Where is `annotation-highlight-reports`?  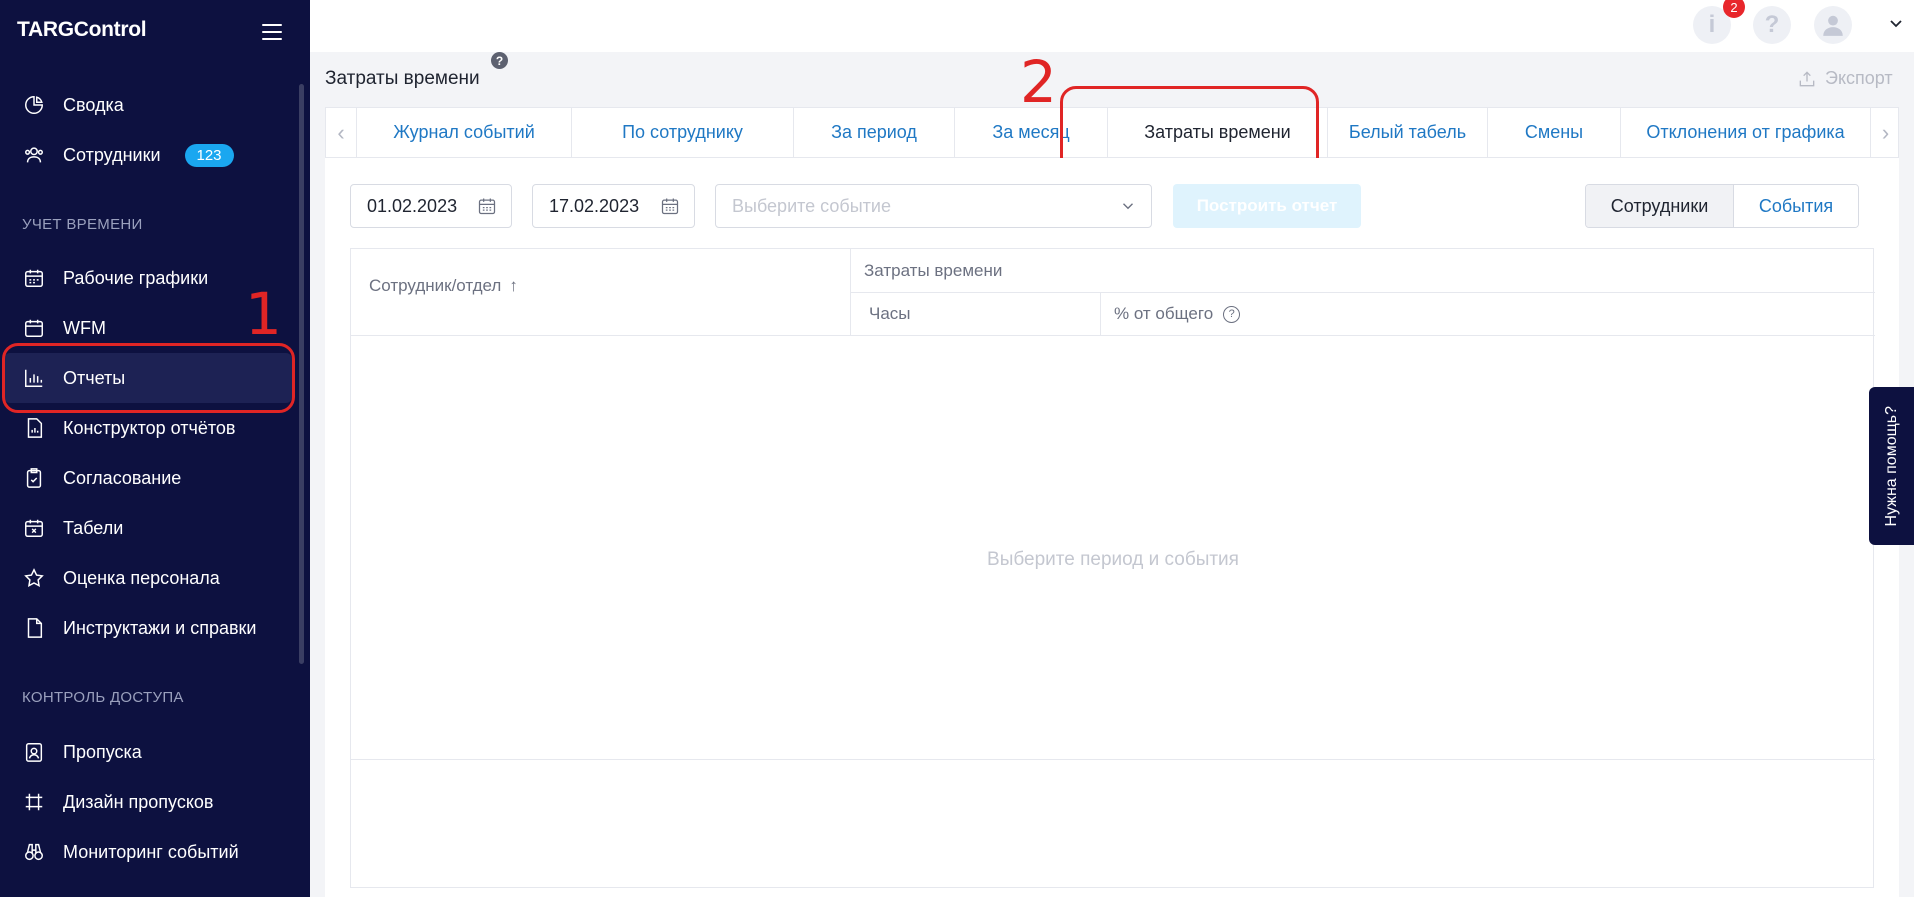 annotation-highlight-reports is located at coordinates (148, 378).